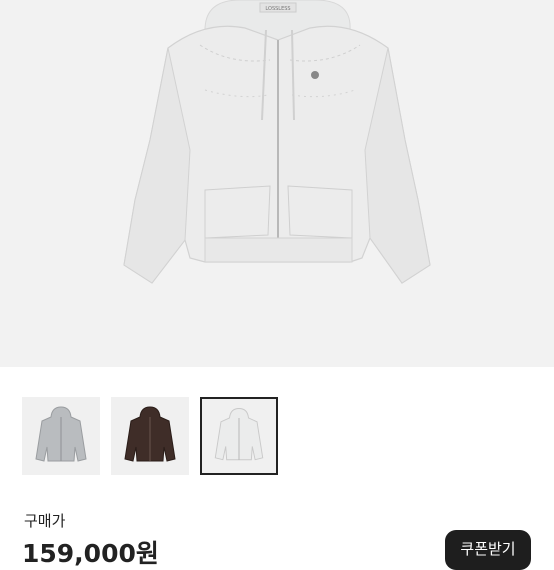 This screenshot has width=554, height=570. I want to click on thumbnail-strip, so click(150, 436).